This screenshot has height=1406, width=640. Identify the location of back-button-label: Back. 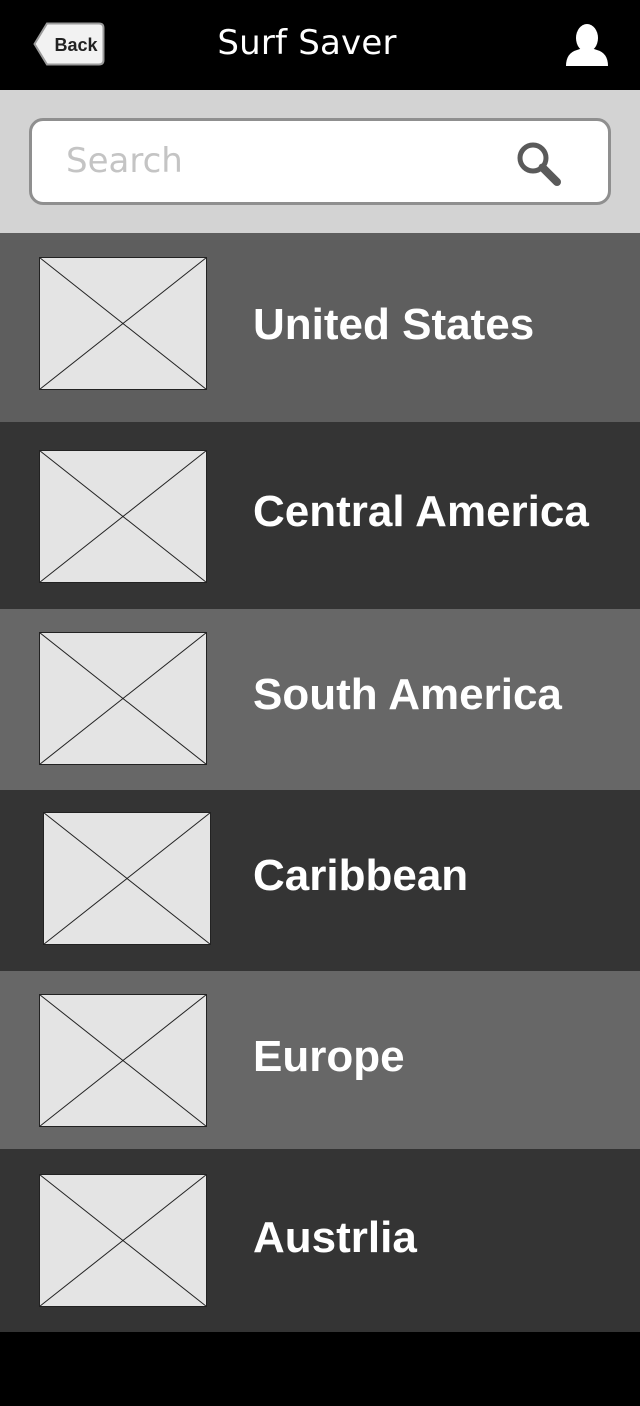
(76, 45).